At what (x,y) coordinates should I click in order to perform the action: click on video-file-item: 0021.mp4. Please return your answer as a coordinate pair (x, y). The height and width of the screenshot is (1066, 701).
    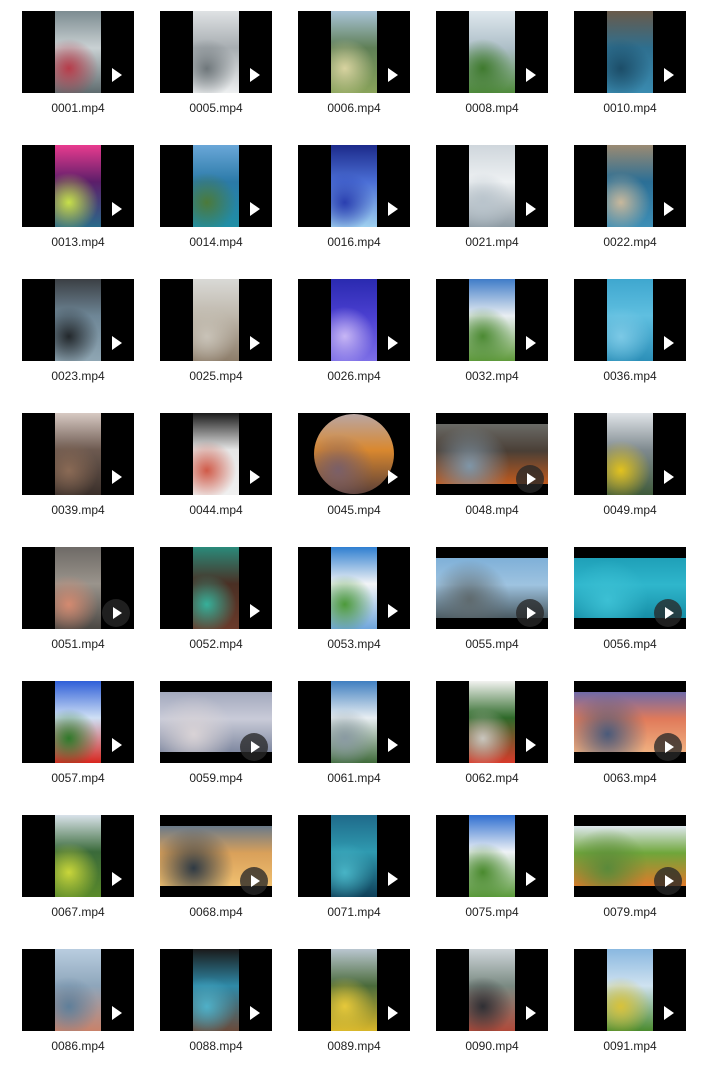
    Looking at the image, I should click on (492, 200).